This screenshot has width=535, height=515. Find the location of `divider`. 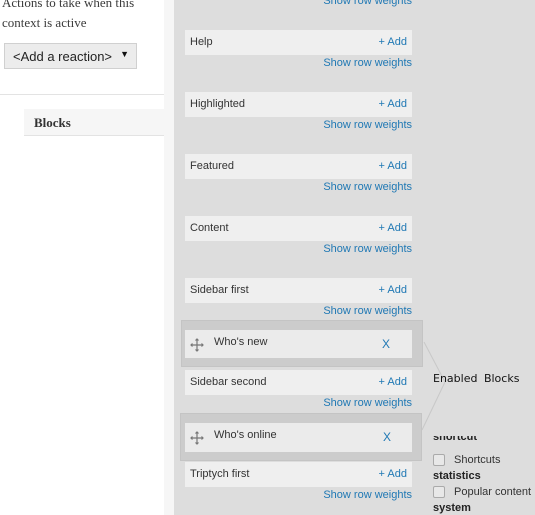

divider is located at coordinates (82, 94).